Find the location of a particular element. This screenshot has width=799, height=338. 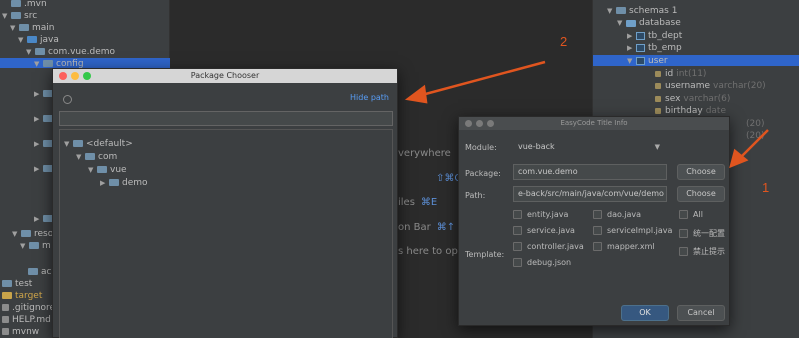

arrow-2-line is located at coordinates (481, 79).